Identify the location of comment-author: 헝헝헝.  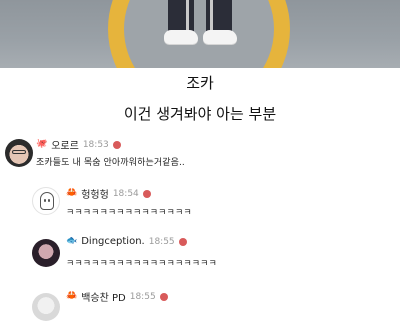
(95, 193).